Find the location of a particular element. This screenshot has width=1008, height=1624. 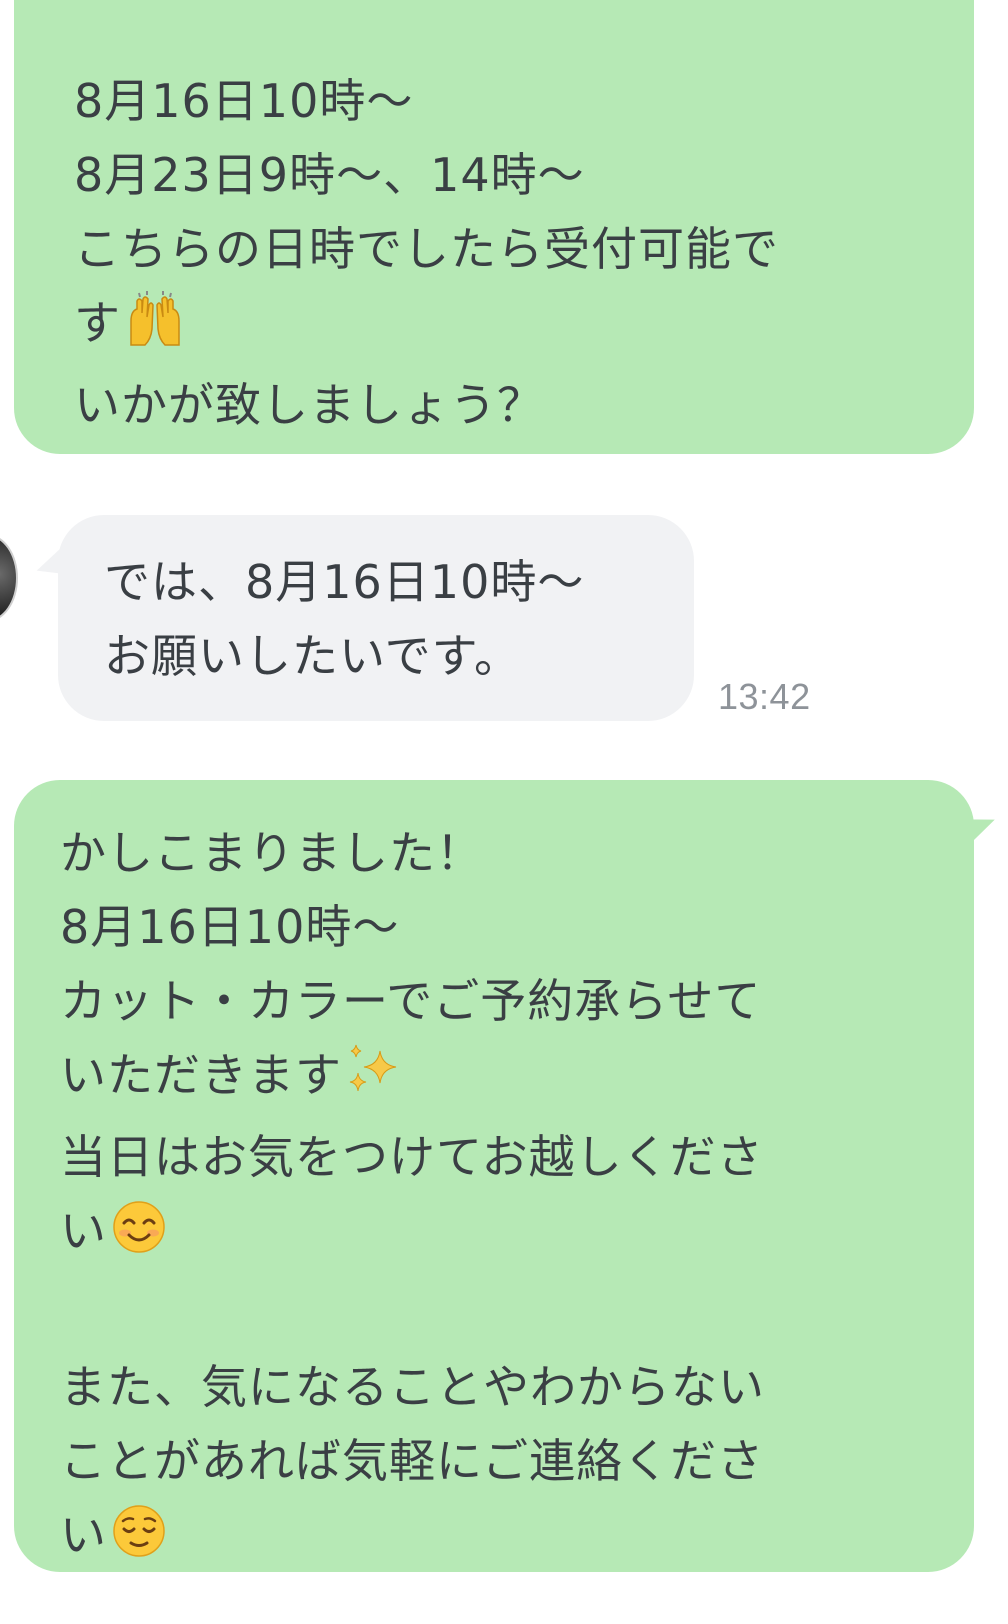

sparkles-icon is located at coordinates (373, 1081).